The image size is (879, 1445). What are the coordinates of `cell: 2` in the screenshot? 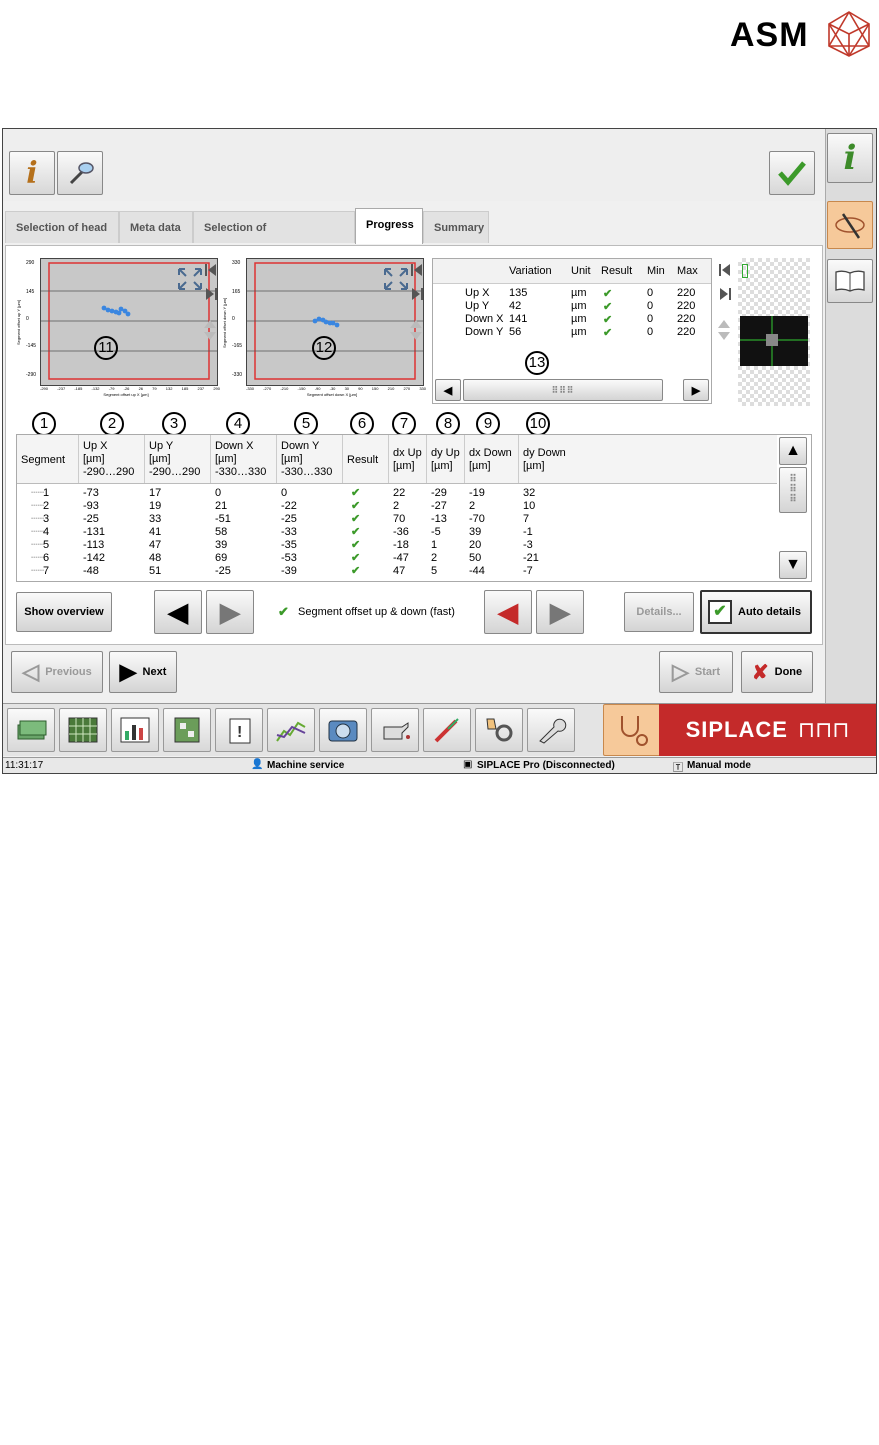 It's located at (396, 506).